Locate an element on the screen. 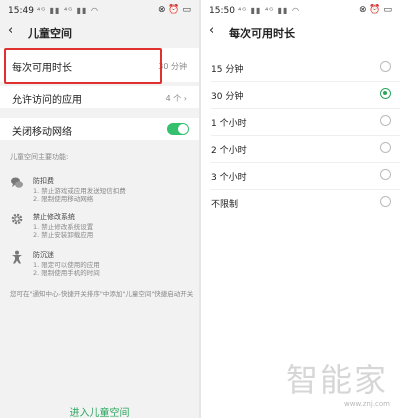 Image resolution: width=400 pixels, height=418 pixels. feature-line: 2. 限制使用移动网络 is located at coordinates (63, 199).